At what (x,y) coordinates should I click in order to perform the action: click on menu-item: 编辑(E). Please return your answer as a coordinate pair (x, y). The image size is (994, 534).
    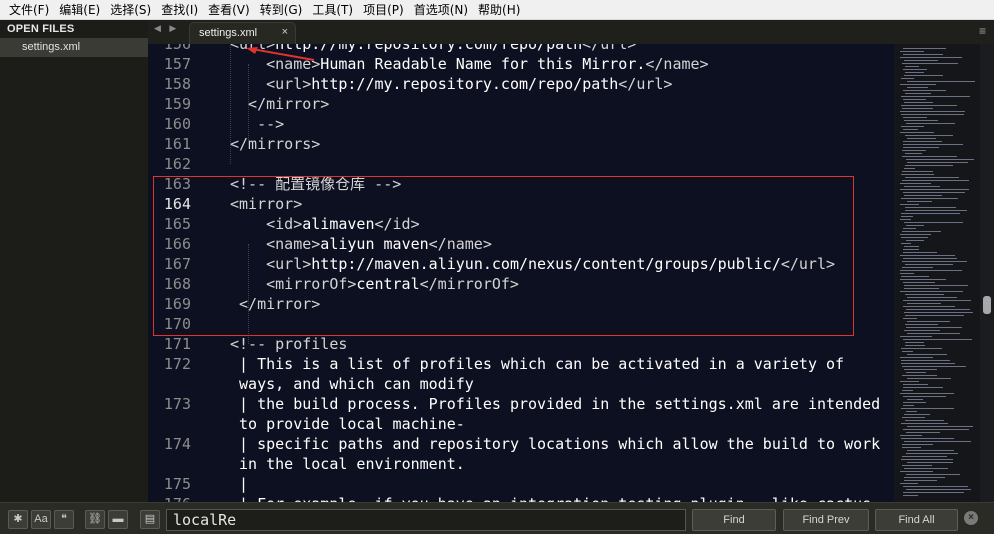
    Looking at the image, I should click on (79, 10).